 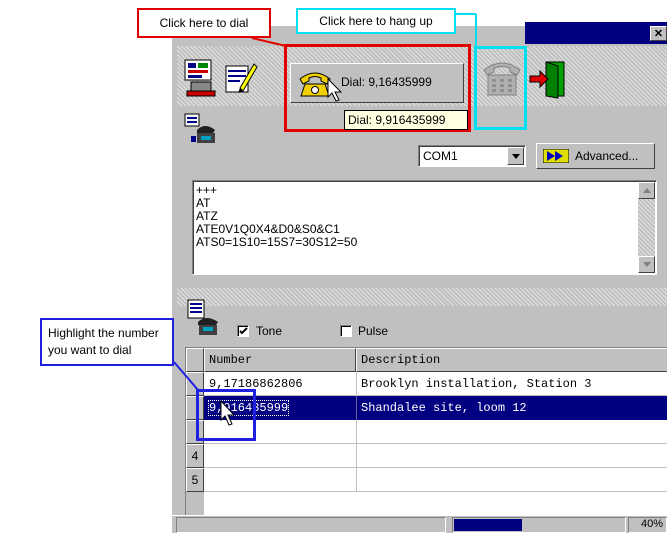 What do you see at coordinates (346, 331) in the screenshot?
I see `pulse-checkbox` at bounding box center [346, 331].